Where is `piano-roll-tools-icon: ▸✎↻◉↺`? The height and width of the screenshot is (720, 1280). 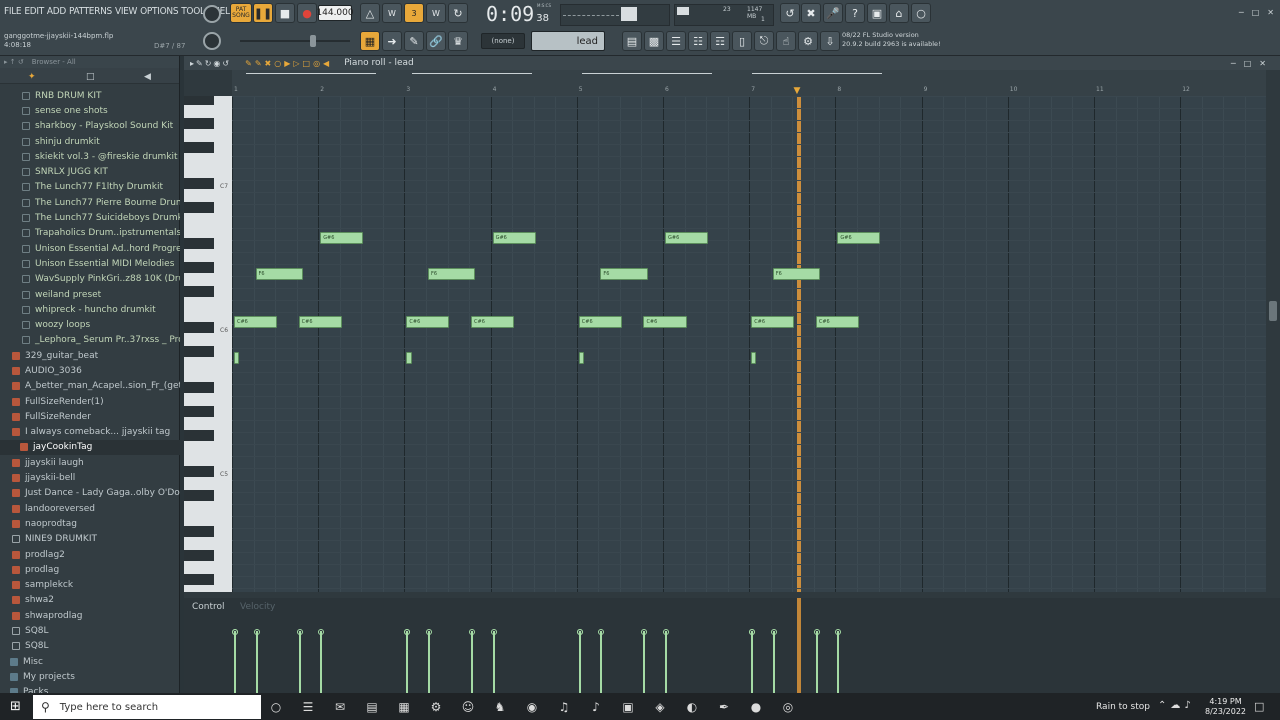 piano-roll-tools-icon: ▸✎↻◉↺ is located at coordinates (210, 63).